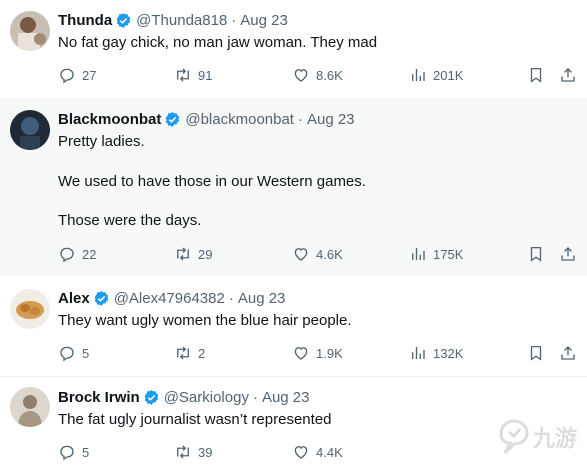 This screenshot has width=587, height=468. Describe the element at coordinates (205, 75) in the screenshot. I see `retweet-count: 91` at that location.